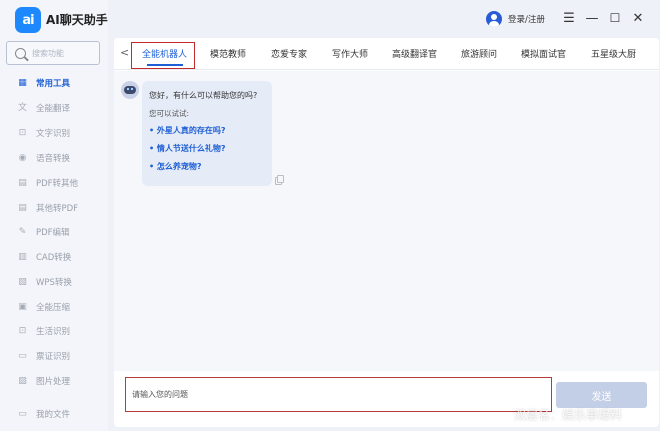 The image size is (660, 431). I want to click on tab-writing-master: 写作大师, so click(350, 53).